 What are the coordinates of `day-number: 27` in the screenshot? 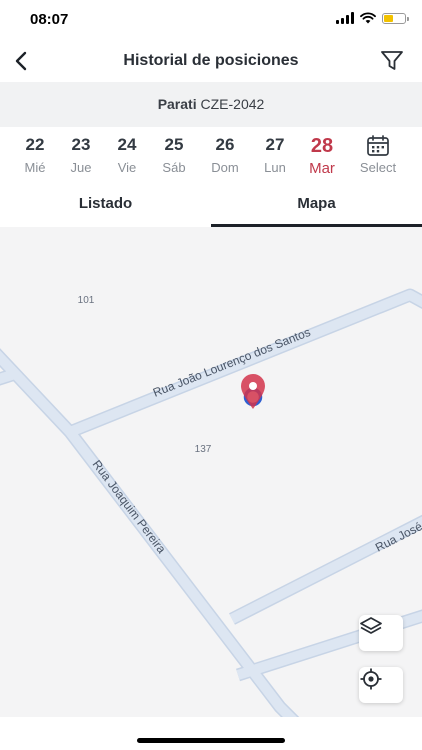 It's located at (275, 144).